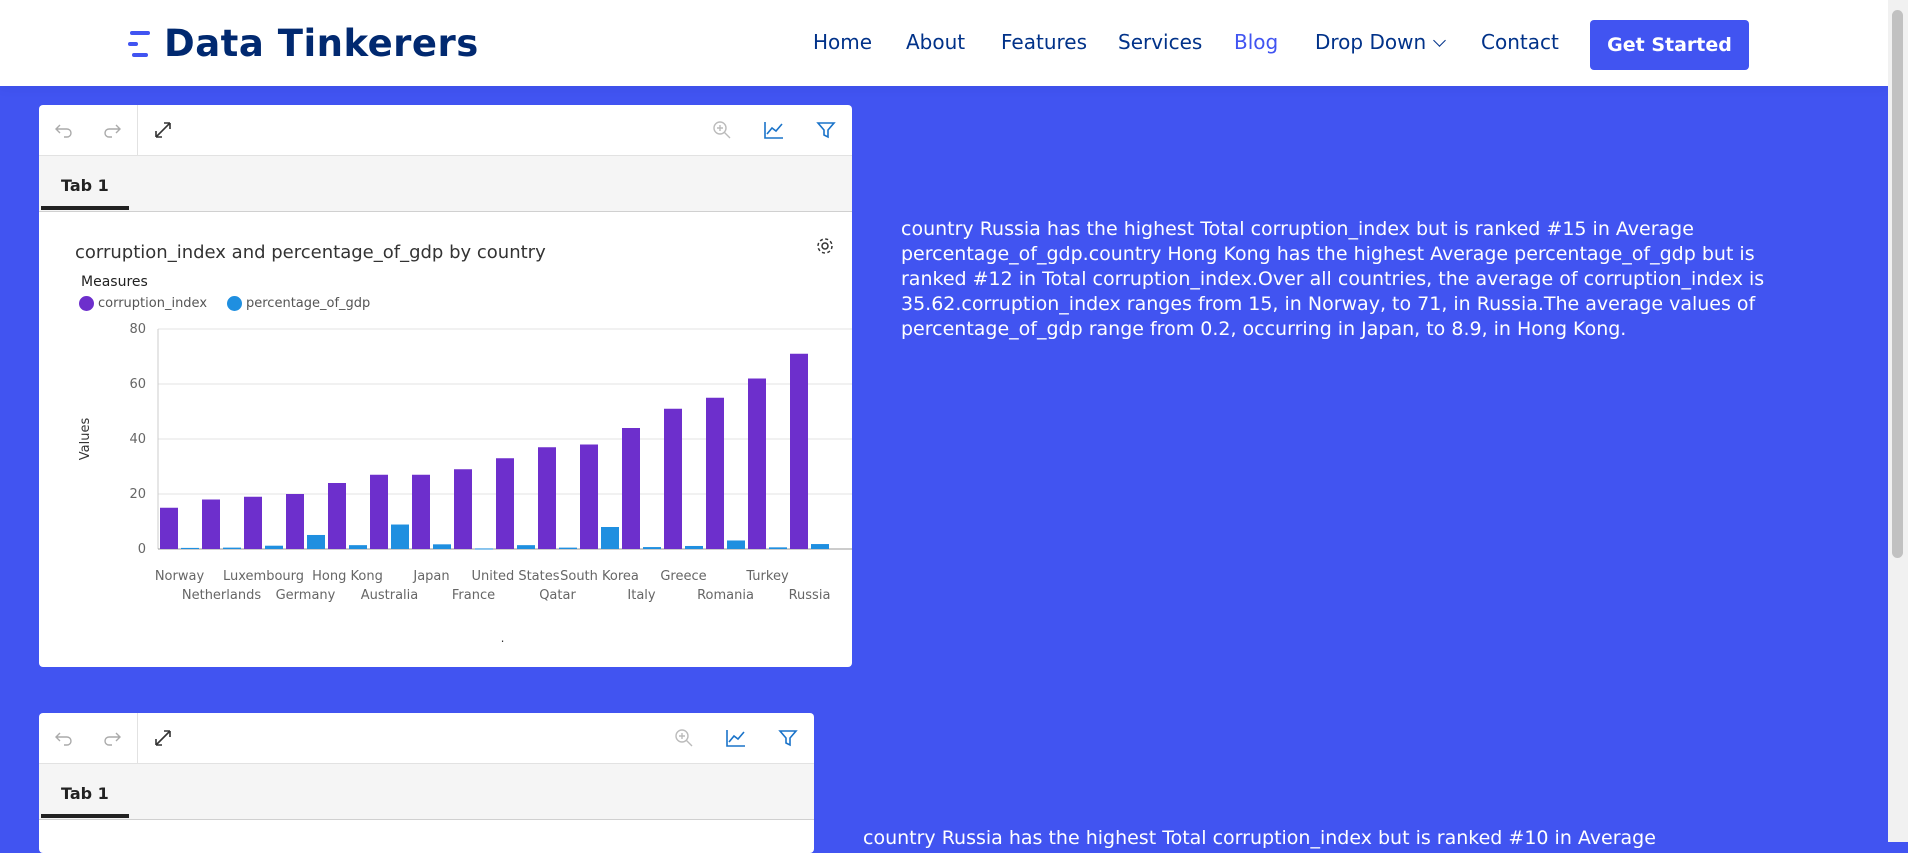 The width and height of the screenshot is (1908, 853). I want to click on chevron-down-icon, so click(1440, 40).